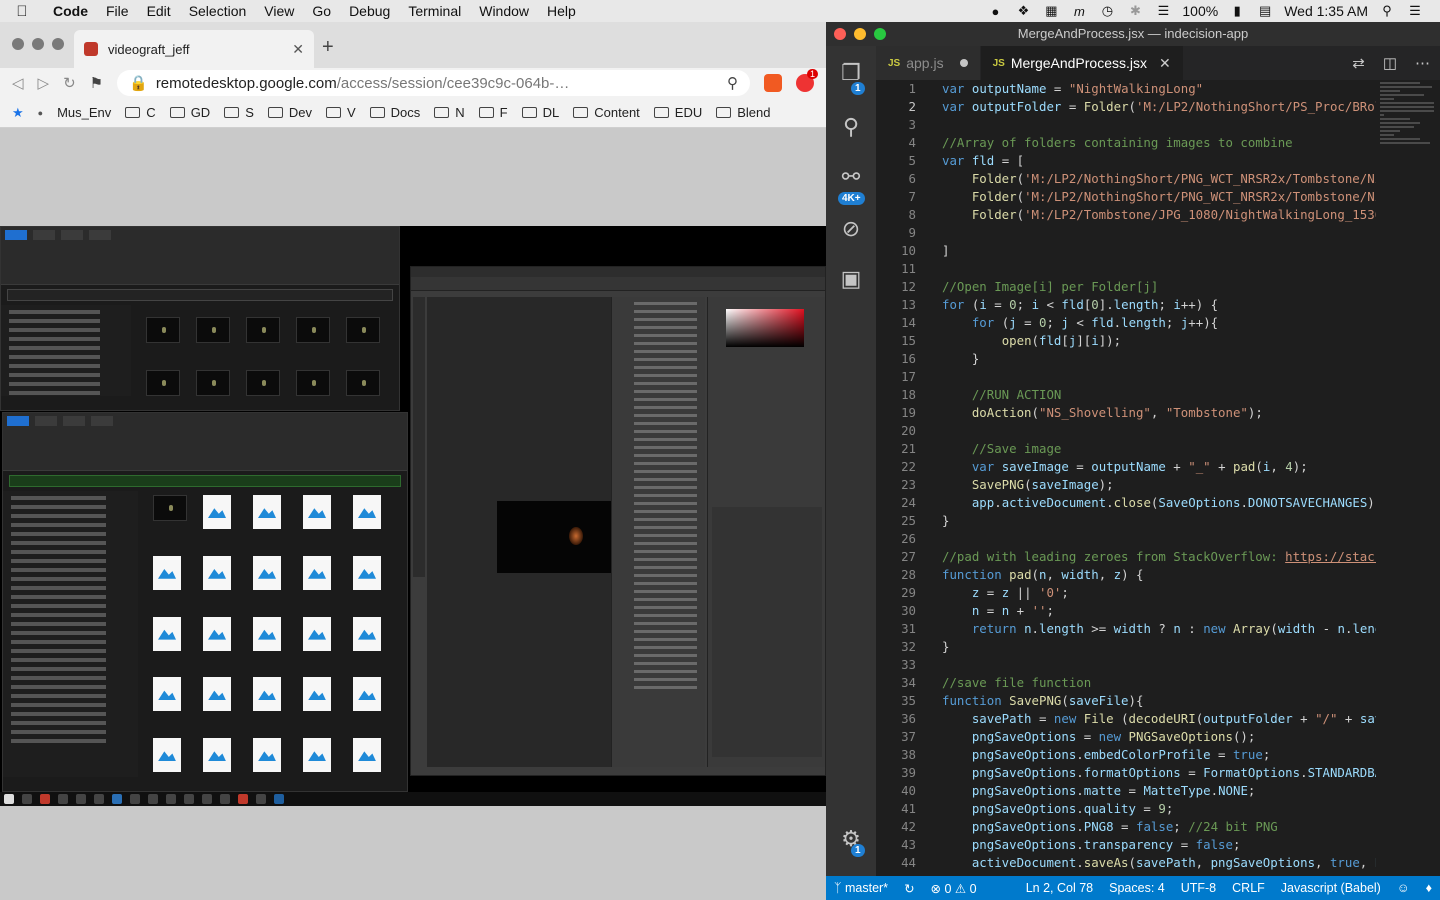  What do you see at coordinates (1107, 11) in the screenshot?
I see `timemachine-icon: ◷` at bounding box center [1107, 11].